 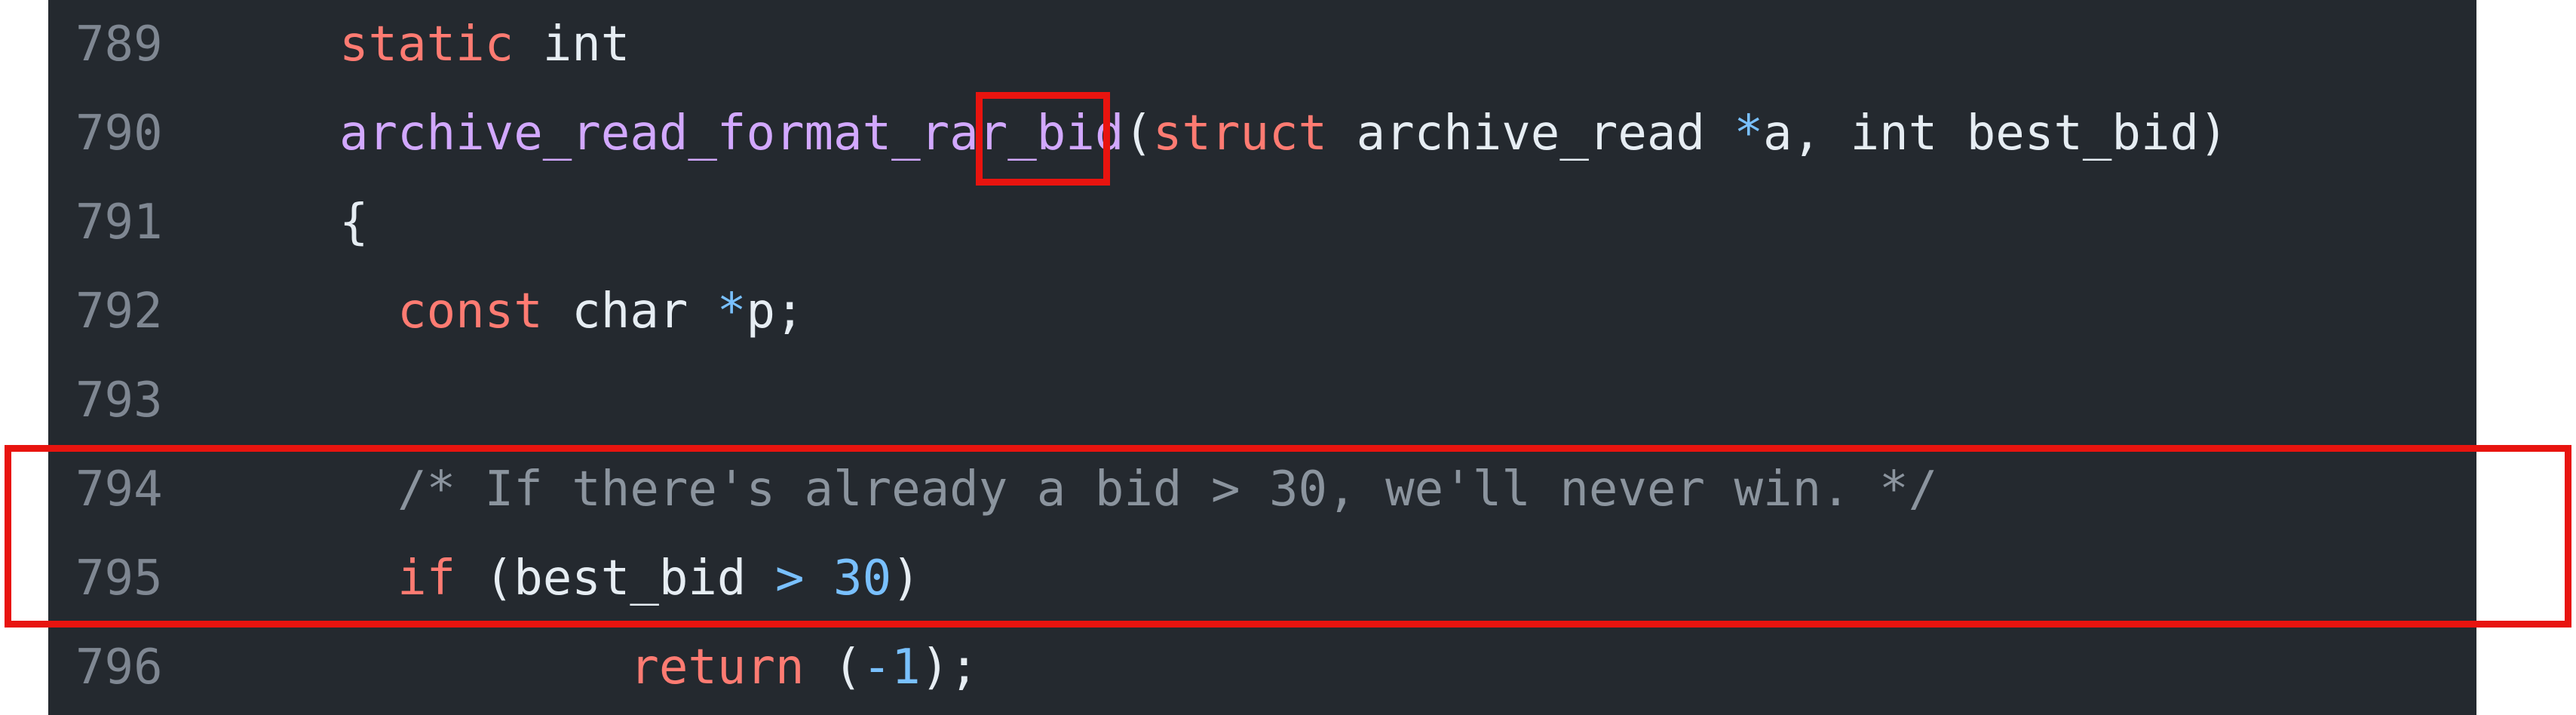 I want to click on code-token-keyword: static, so click(x=426, y=44).